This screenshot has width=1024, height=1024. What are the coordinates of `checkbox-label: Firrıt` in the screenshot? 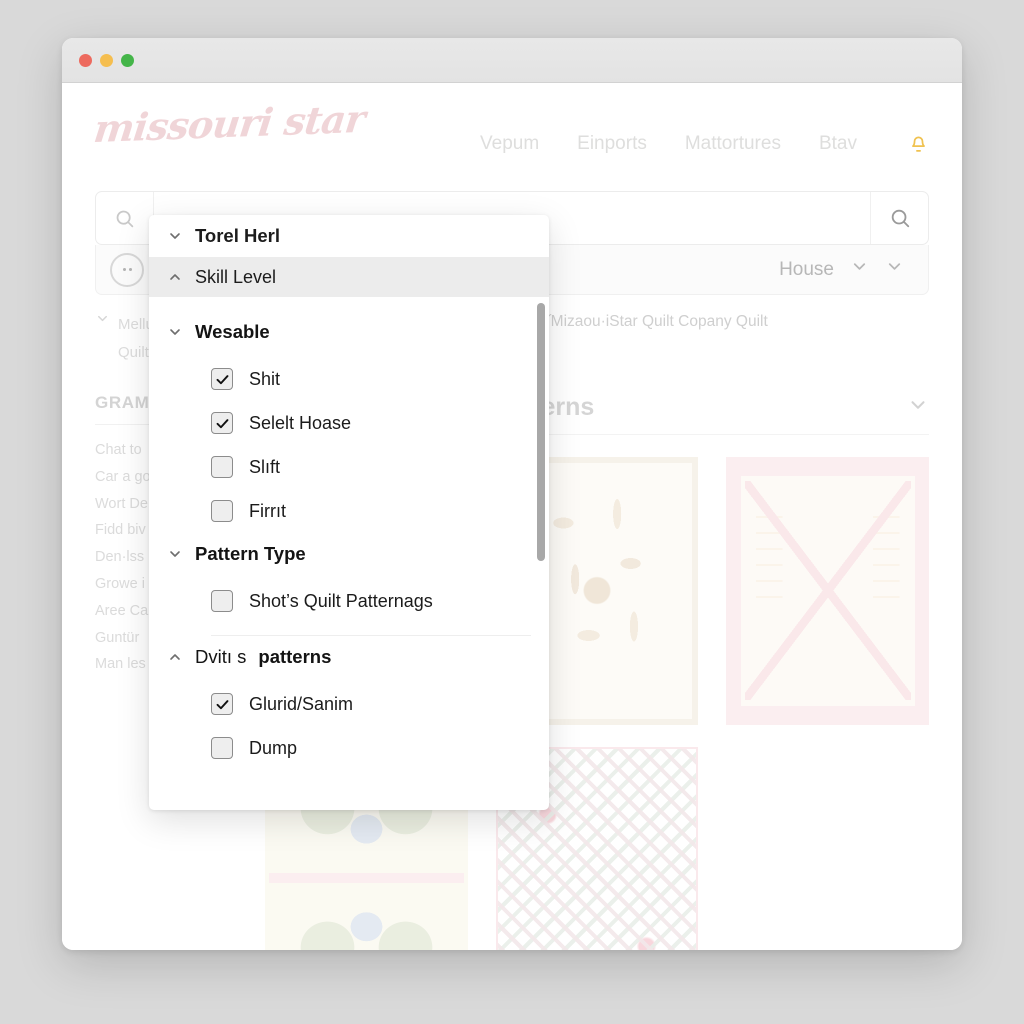 It's located at (267, 510).